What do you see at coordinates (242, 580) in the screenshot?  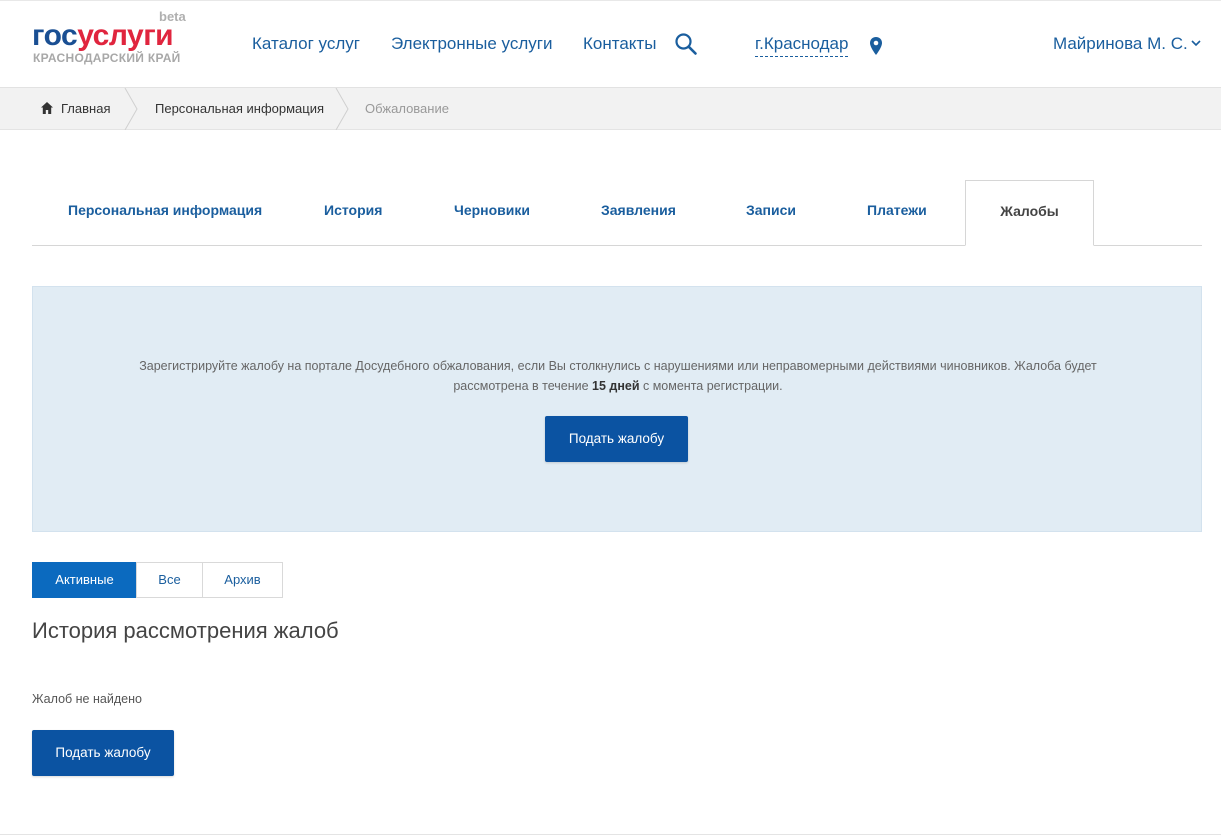 I see `filter-archive: Архив` at bounding box center [242, 580].